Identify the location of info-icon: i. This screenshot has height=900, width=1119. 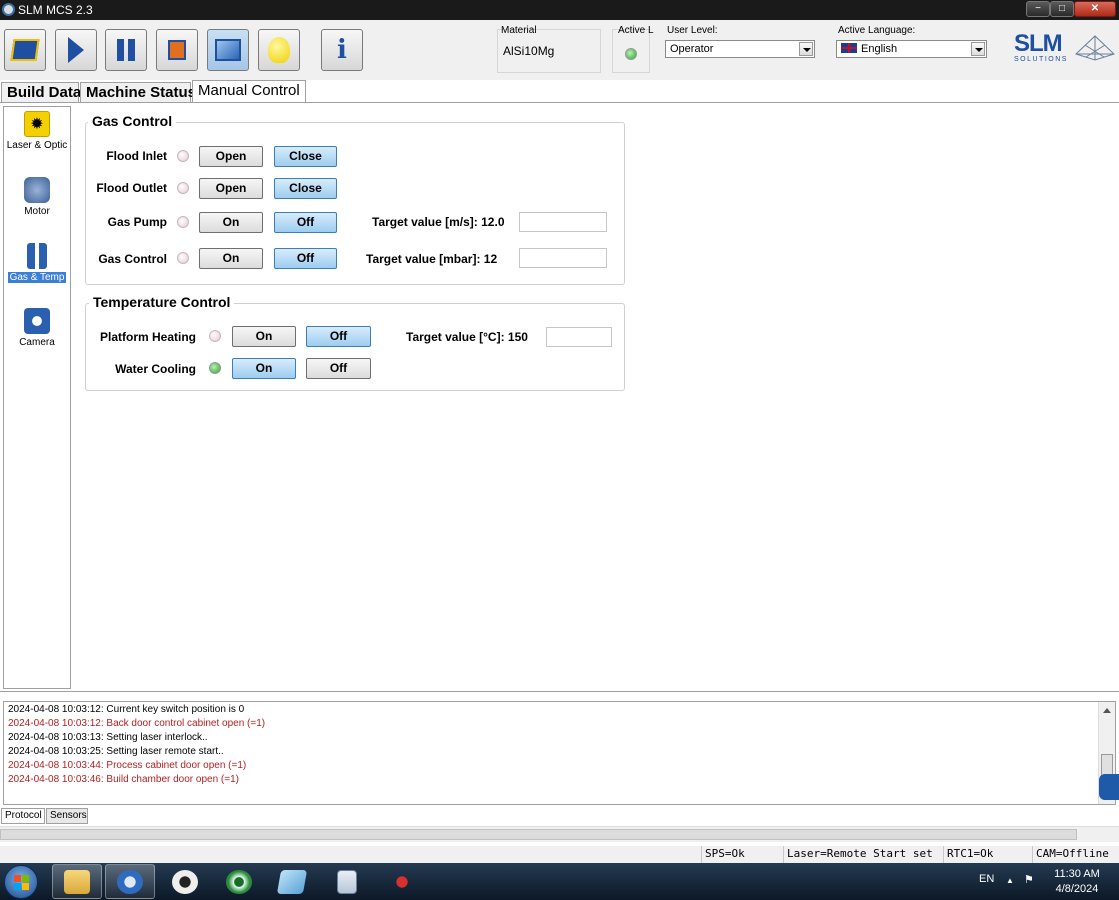
(342, 50).